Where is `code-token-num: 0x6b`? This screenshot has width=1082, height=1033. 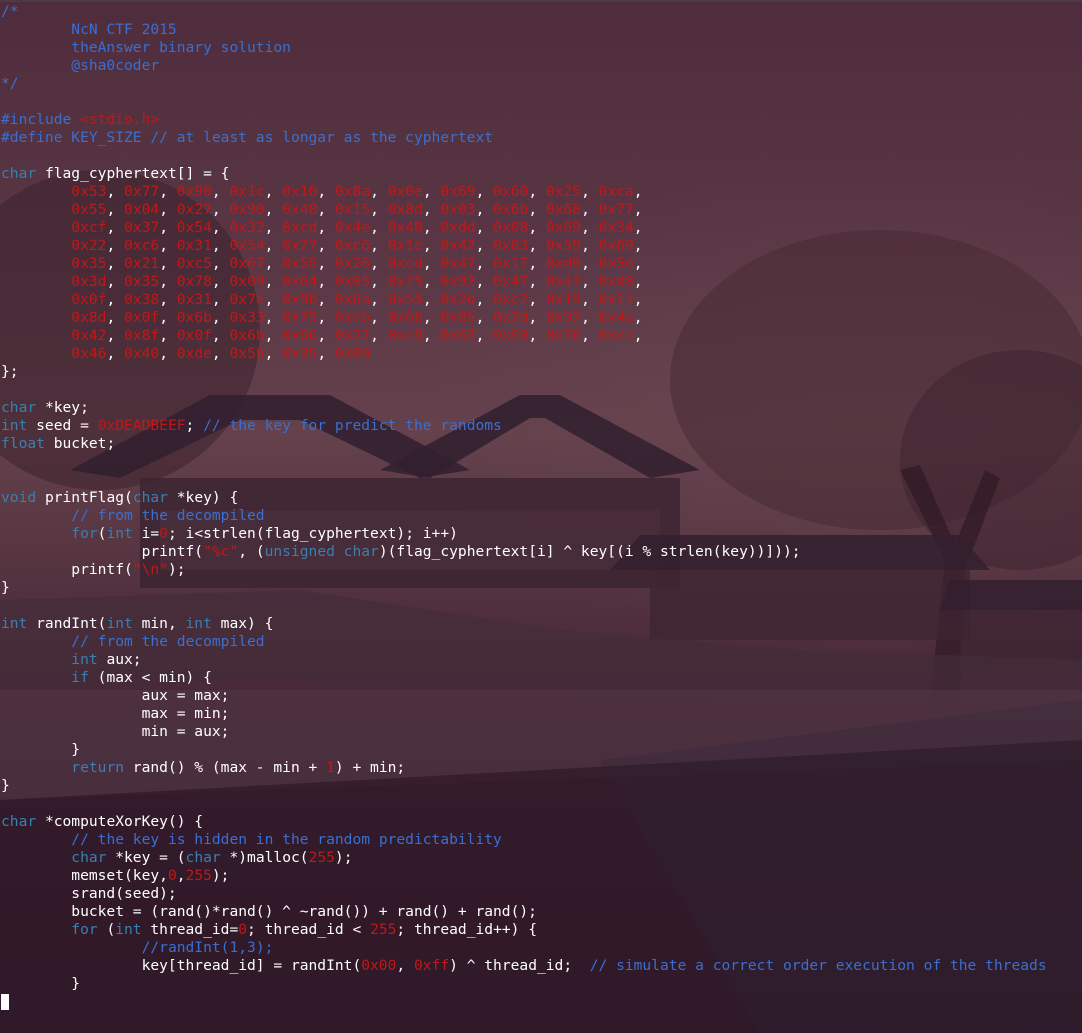 code-token-num: 0x6b is located at coordinates (247, 335).